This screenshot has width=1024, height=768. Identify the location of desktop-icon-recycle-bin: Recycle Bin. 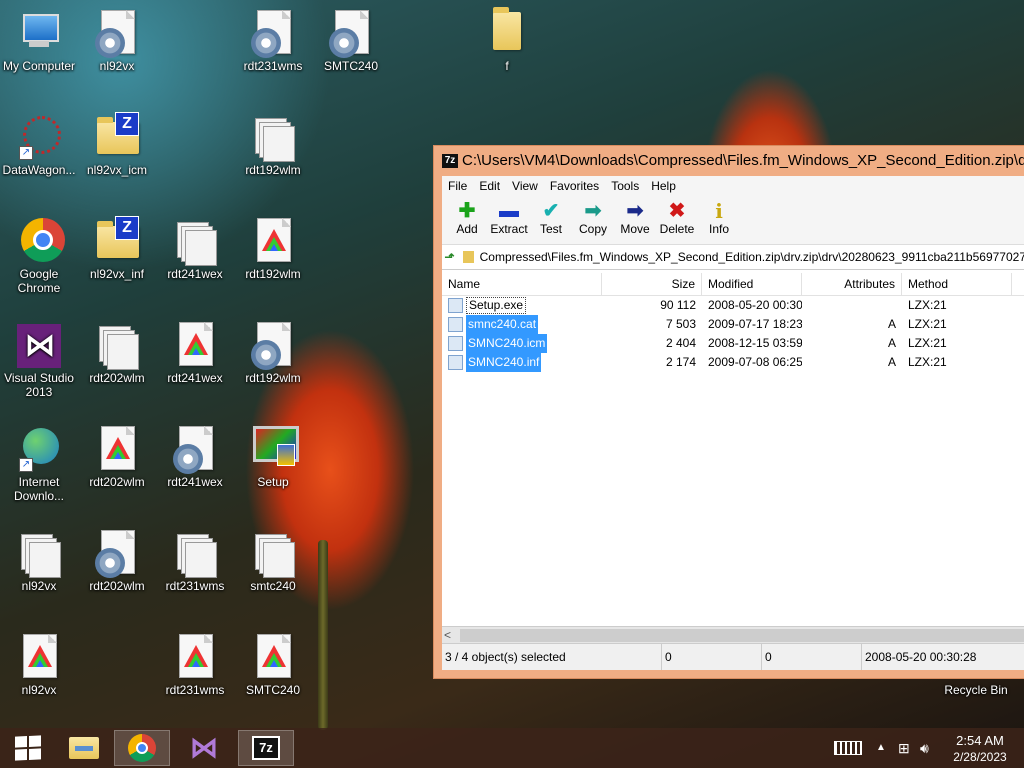
(976, 690).